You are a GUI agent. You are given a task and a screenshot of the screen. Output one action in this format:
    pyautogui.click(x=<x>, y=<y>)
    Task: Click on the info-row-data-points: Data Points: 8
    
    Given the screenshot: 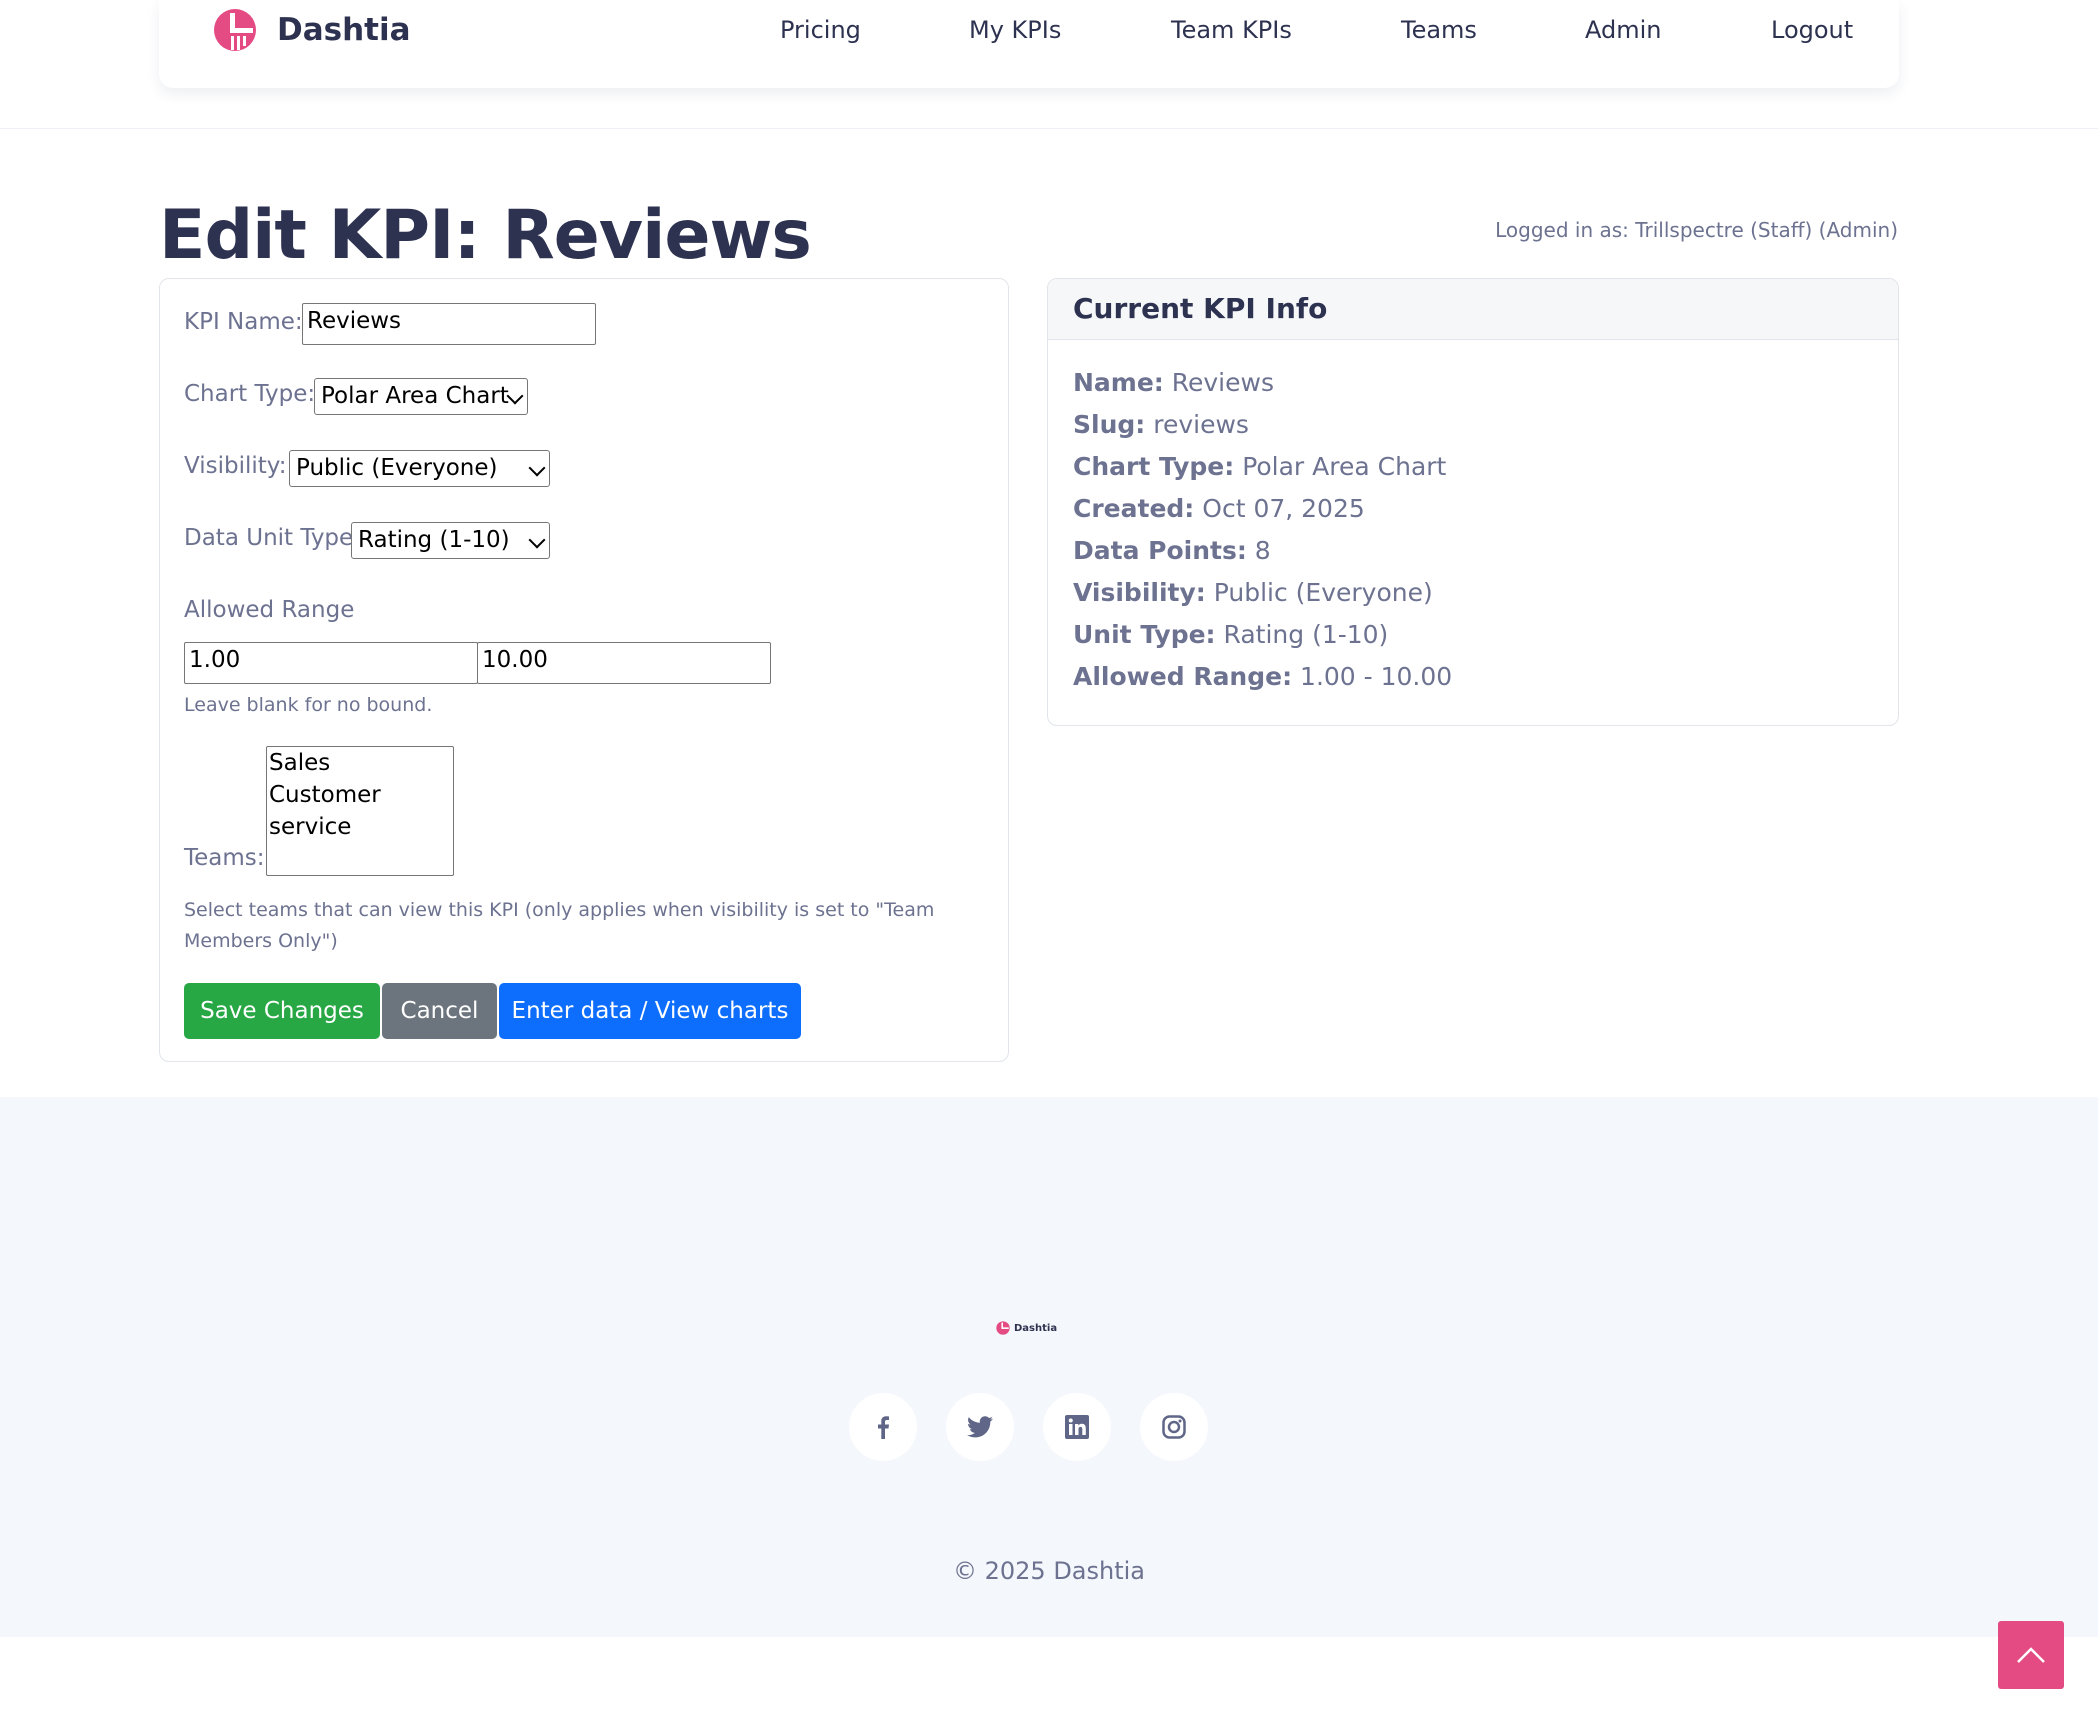 What is the action you would take?
    pyautogui.click(x=1485, y=551)
    